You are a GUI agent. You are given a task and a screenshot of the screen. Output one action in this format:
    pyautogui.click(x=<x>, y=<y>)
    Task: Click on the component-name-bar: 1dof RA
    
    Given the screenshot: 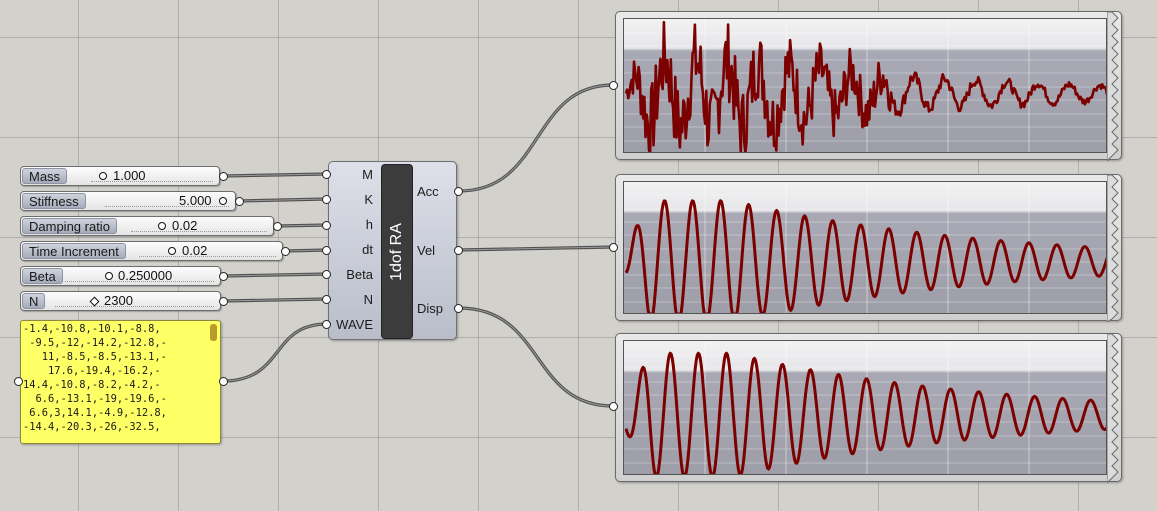 What is the action you would take?
    pyautogui.click(x=397, y=251)
    